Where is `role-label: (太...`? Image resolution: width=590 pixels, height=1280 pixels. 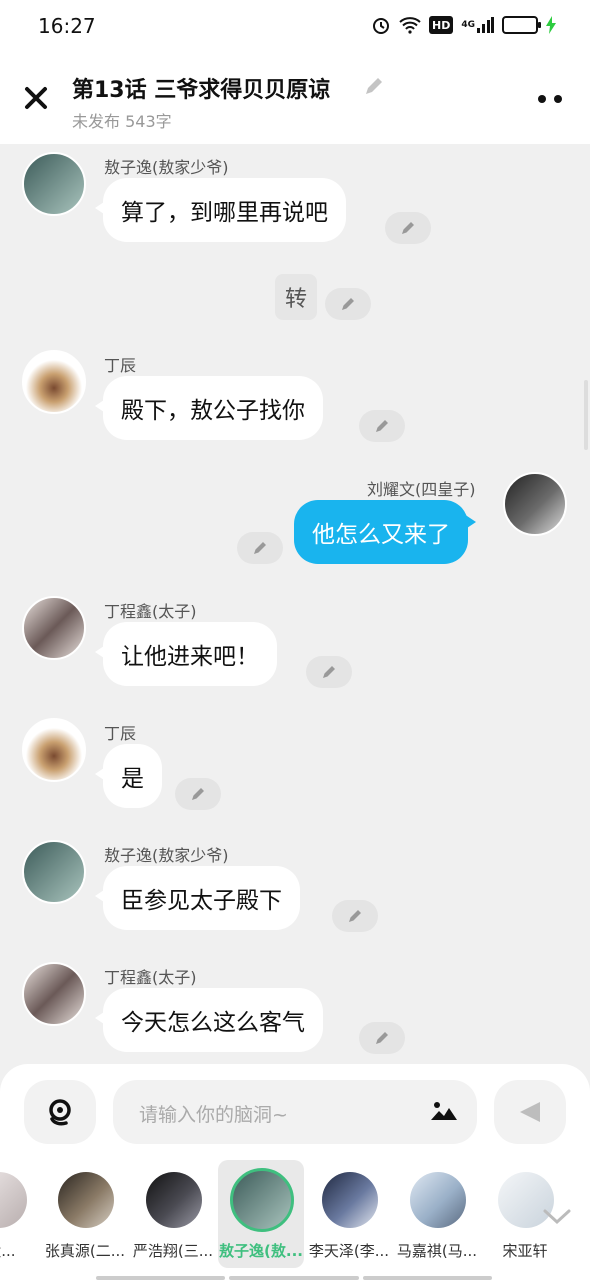
role-label: (太... is located at coordinates (8, 1251).